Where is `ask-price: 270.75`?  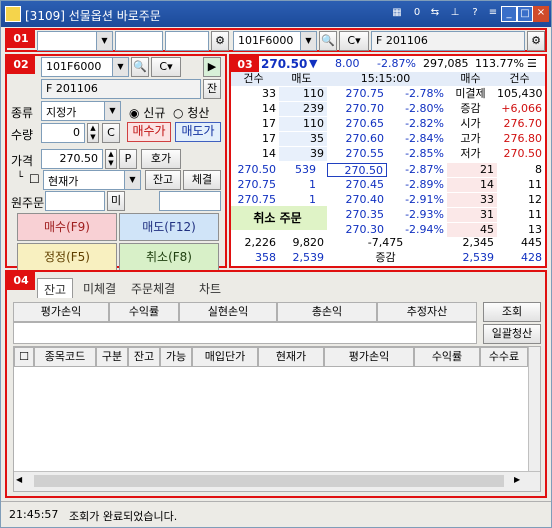
ask-price: 270.75 is located at coordinates (357, 94).